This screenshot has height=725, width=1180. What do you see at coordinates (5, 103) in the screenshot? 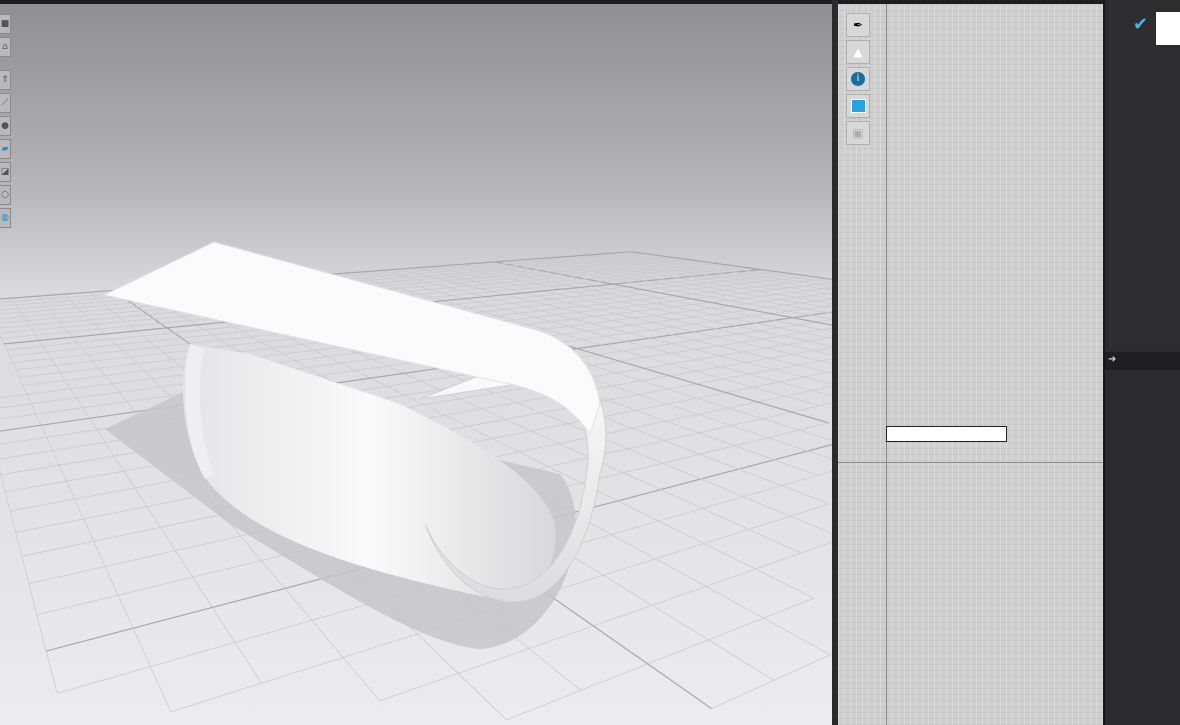
I see `shirt-edit-icon: ⟋` at bounding box center [5, 103].